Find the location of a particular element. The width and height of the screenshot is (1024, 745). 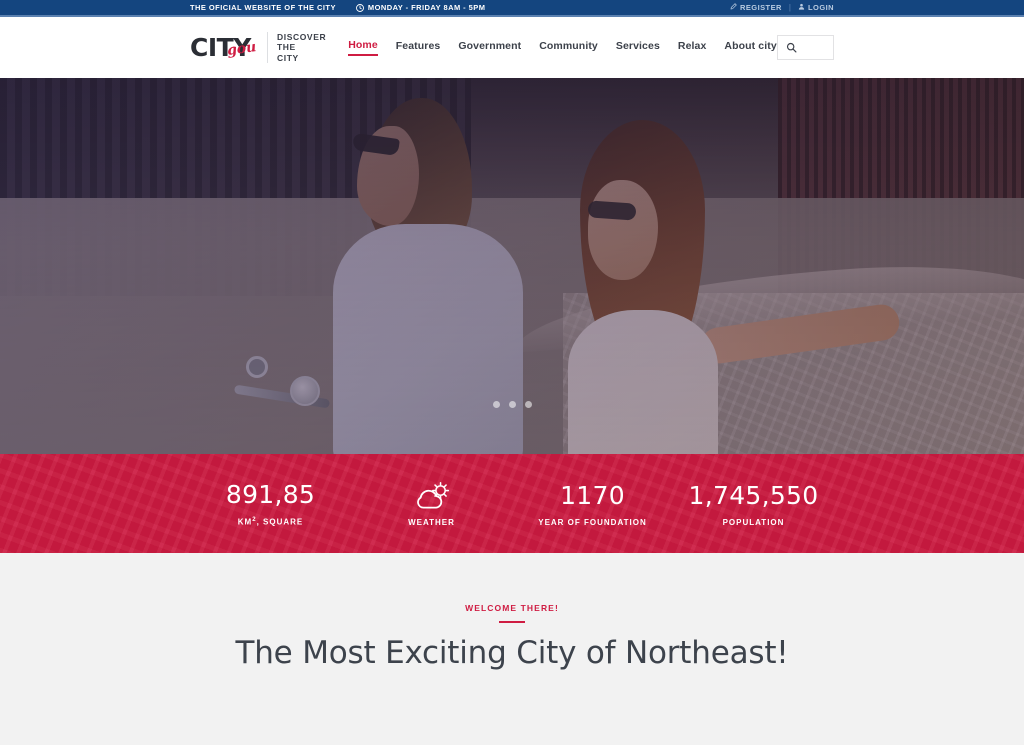

search-input is located at coordinates (813, 47).